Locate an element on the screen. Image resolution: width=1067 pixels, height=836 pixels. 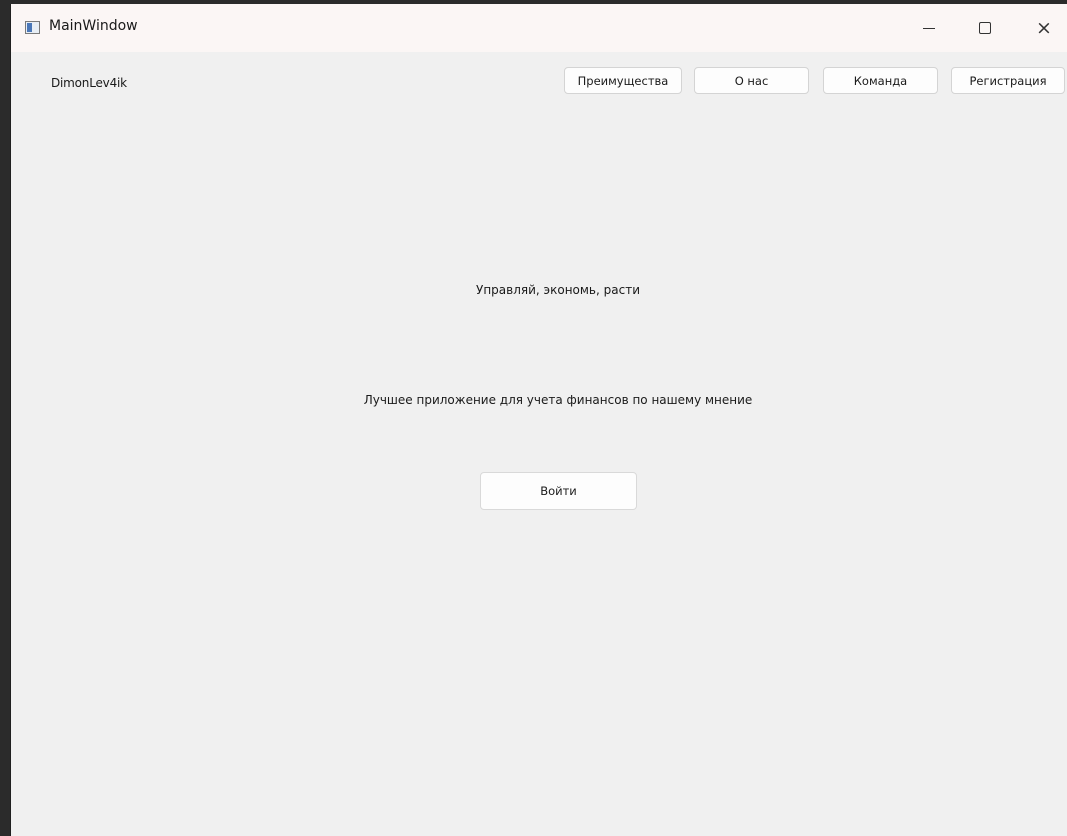
slogan-text: Управляй, экономь, расти is located at coordinates (558, 290).